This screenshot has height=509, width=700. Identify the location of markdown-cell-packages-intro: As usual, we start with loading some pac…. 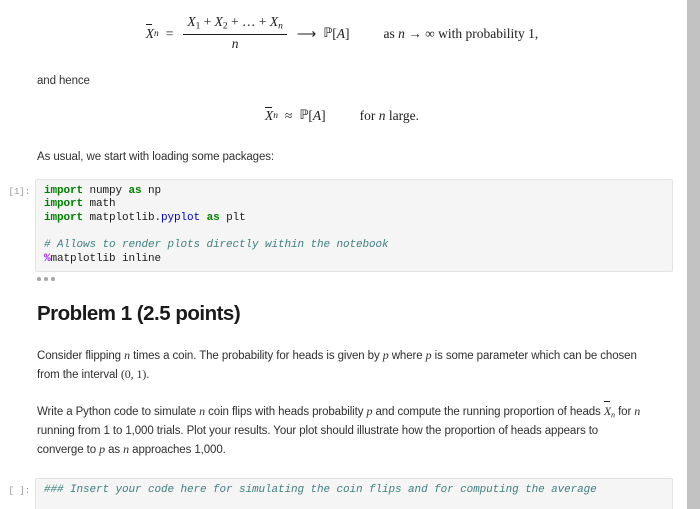
(343, 145).